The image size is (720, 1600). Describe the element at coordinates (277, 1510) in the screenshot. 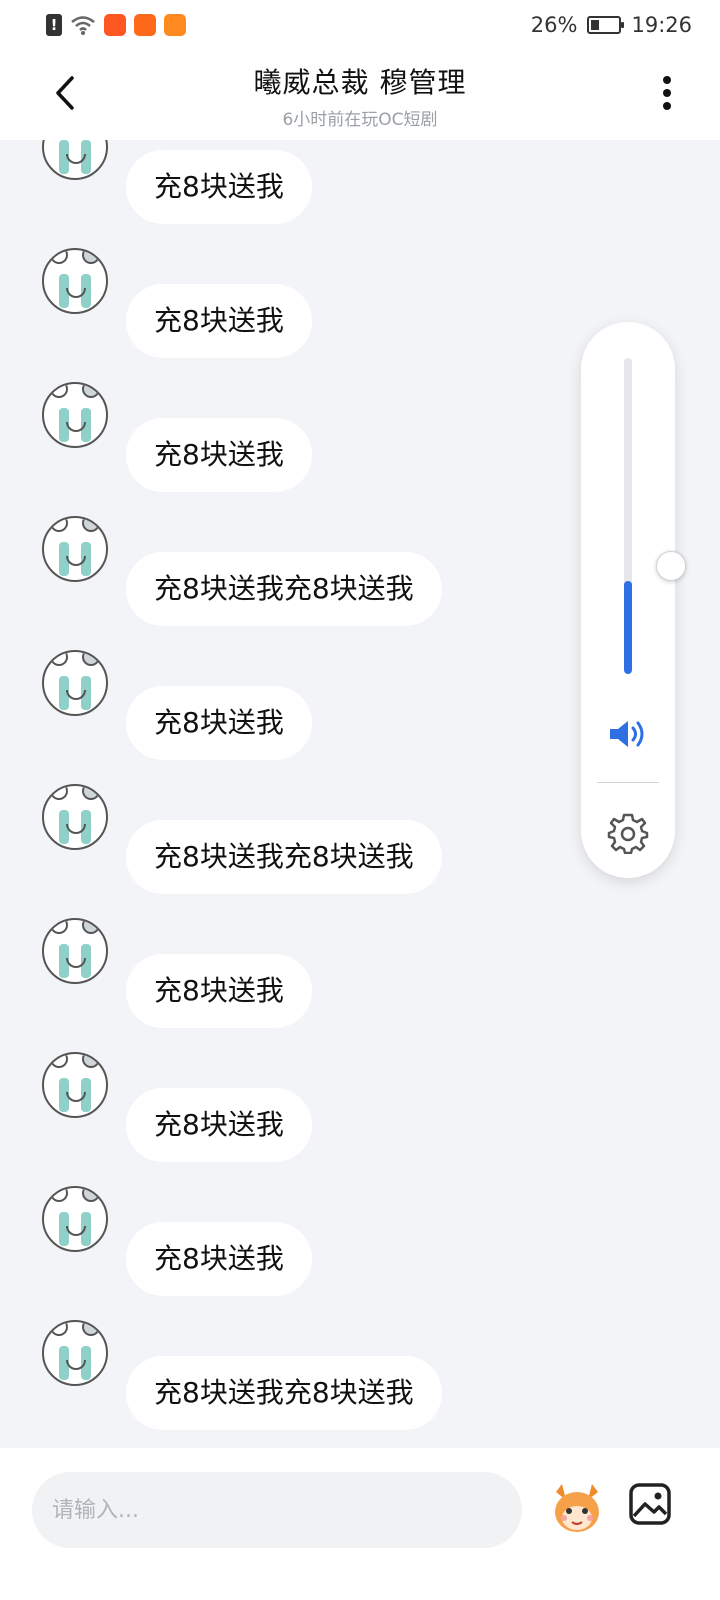

I see `message-input` at that location.